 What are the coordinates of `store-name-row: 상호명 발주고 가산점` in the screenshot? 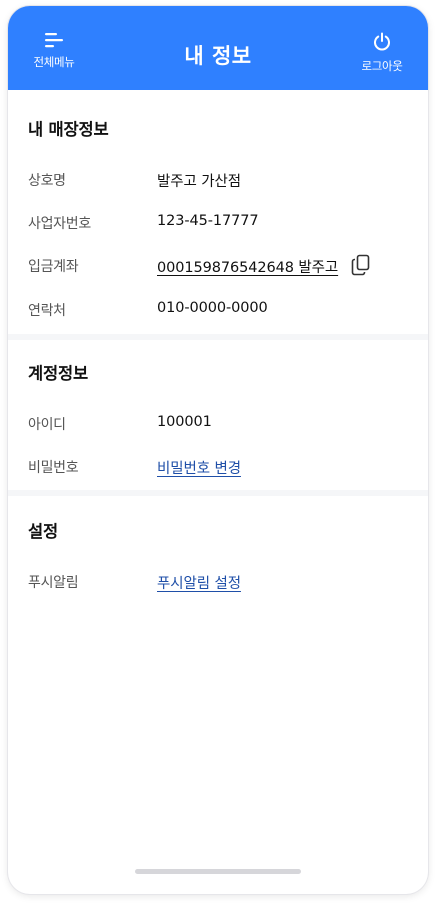 It's located at (218, 180).